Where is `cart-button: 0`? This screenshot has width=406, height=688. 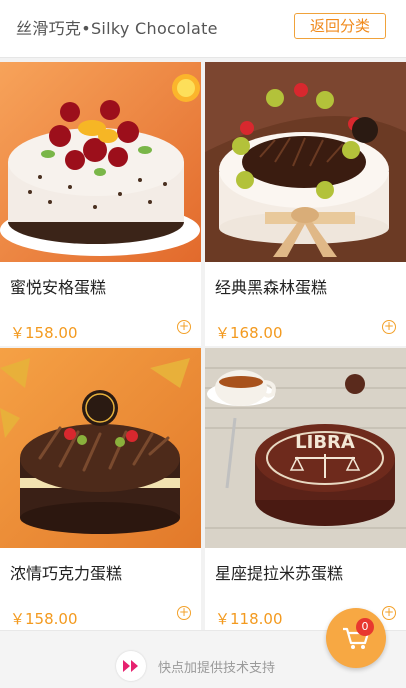 cart-button: 0 is located at coordinates (356, 638).